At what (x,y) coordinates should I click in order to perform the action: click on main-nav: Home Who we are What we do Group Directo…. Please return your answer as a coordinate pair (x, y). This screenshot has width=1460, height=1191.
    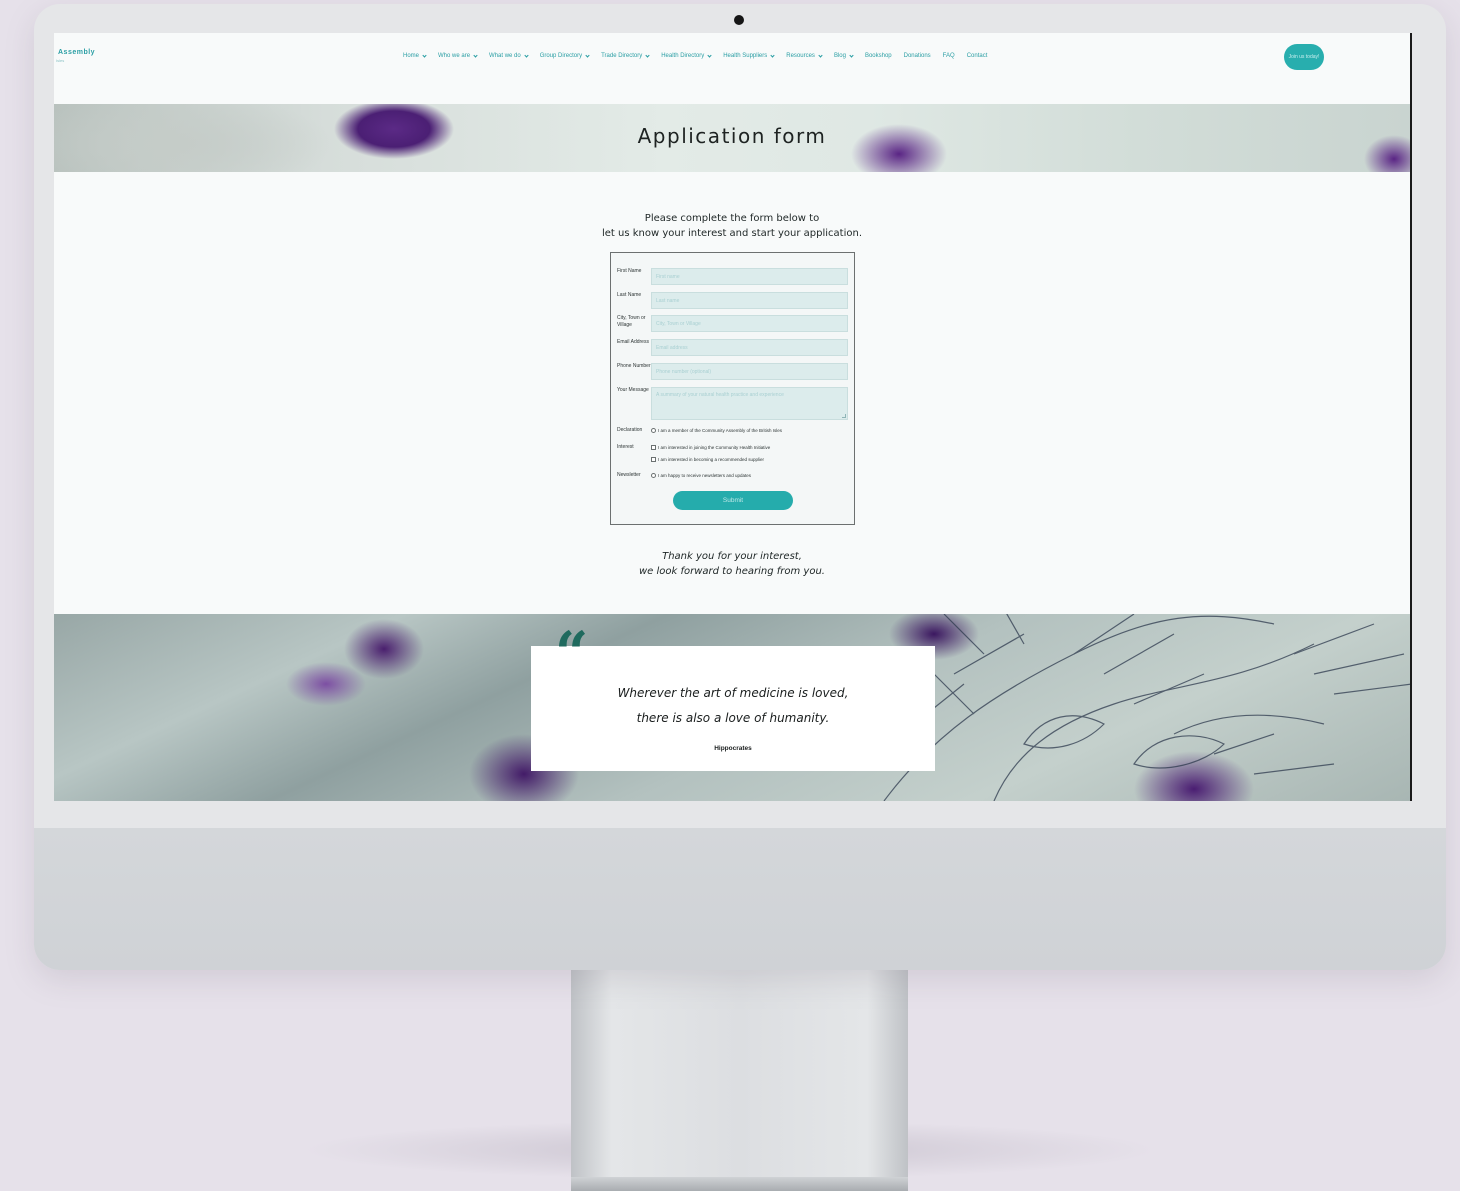
    Looking at the image, I should click on (701, 55).